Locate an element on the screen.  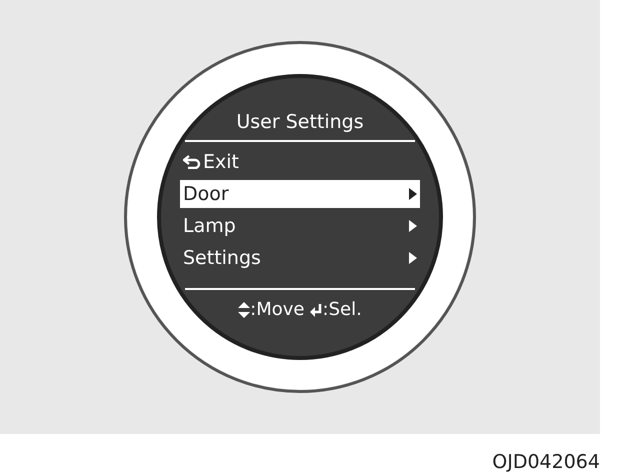
menu-item: Exit is located at coordinates (300, 162).